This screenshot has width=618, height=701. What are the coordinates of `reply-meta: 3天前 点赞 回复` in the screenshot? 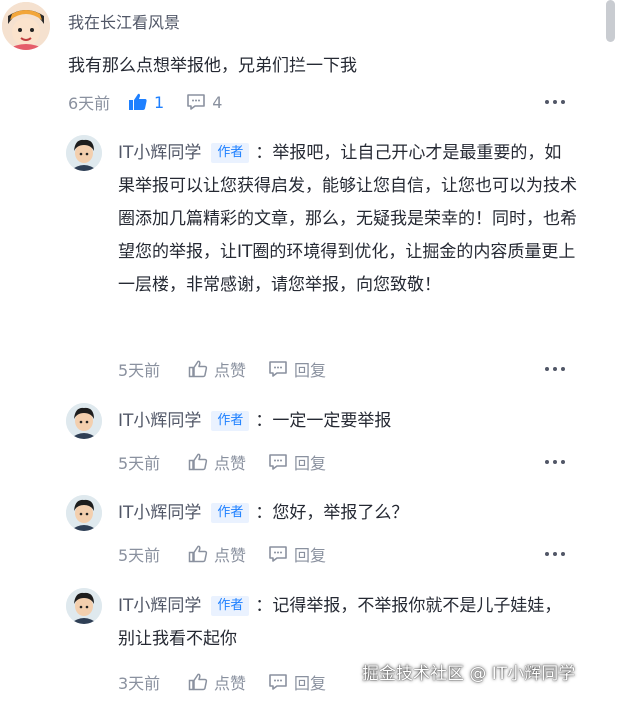 It's located at (233, 682).